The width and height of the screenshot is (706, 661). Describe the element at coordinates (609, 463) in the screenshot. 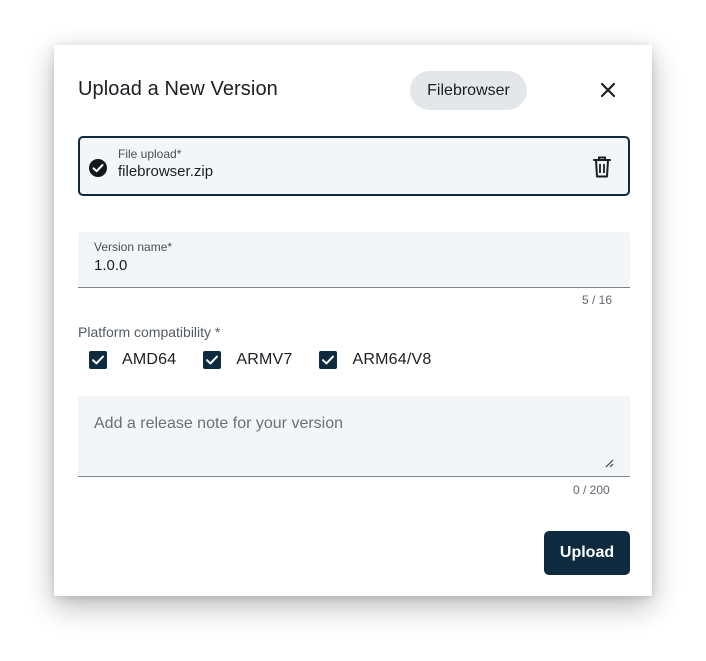

I see `resize-handle-icon` at that location.